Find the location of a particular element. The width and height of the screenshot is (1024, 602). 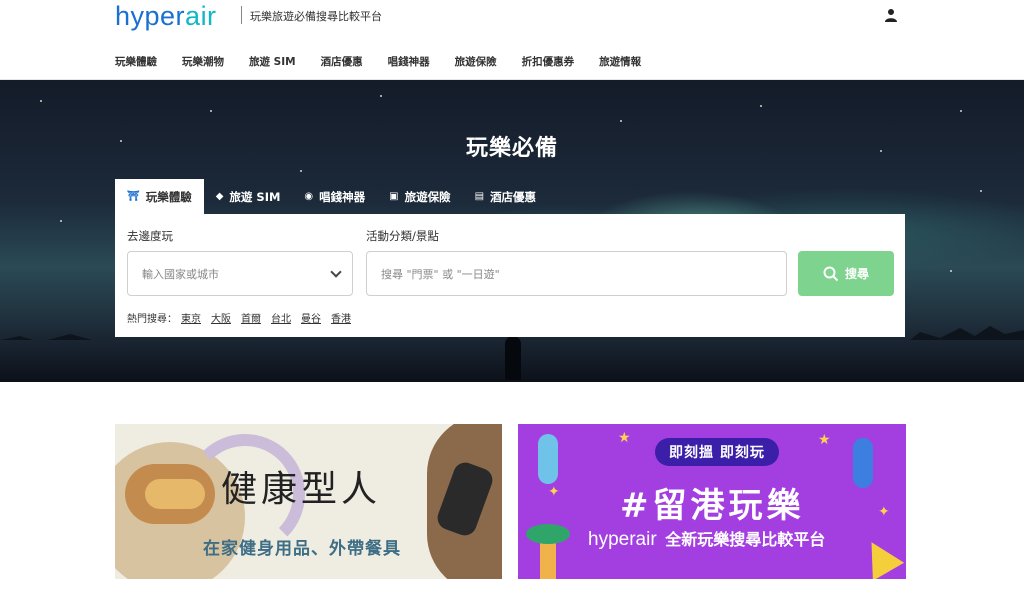

nav-item-exchange: 唱錢神器 is located at coordinates (409, 61).